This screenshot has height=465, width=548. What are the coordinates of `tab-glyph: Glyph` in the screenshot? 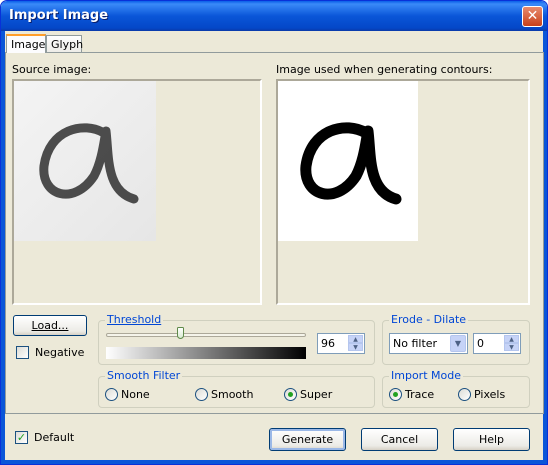 It's located at (64, 44).